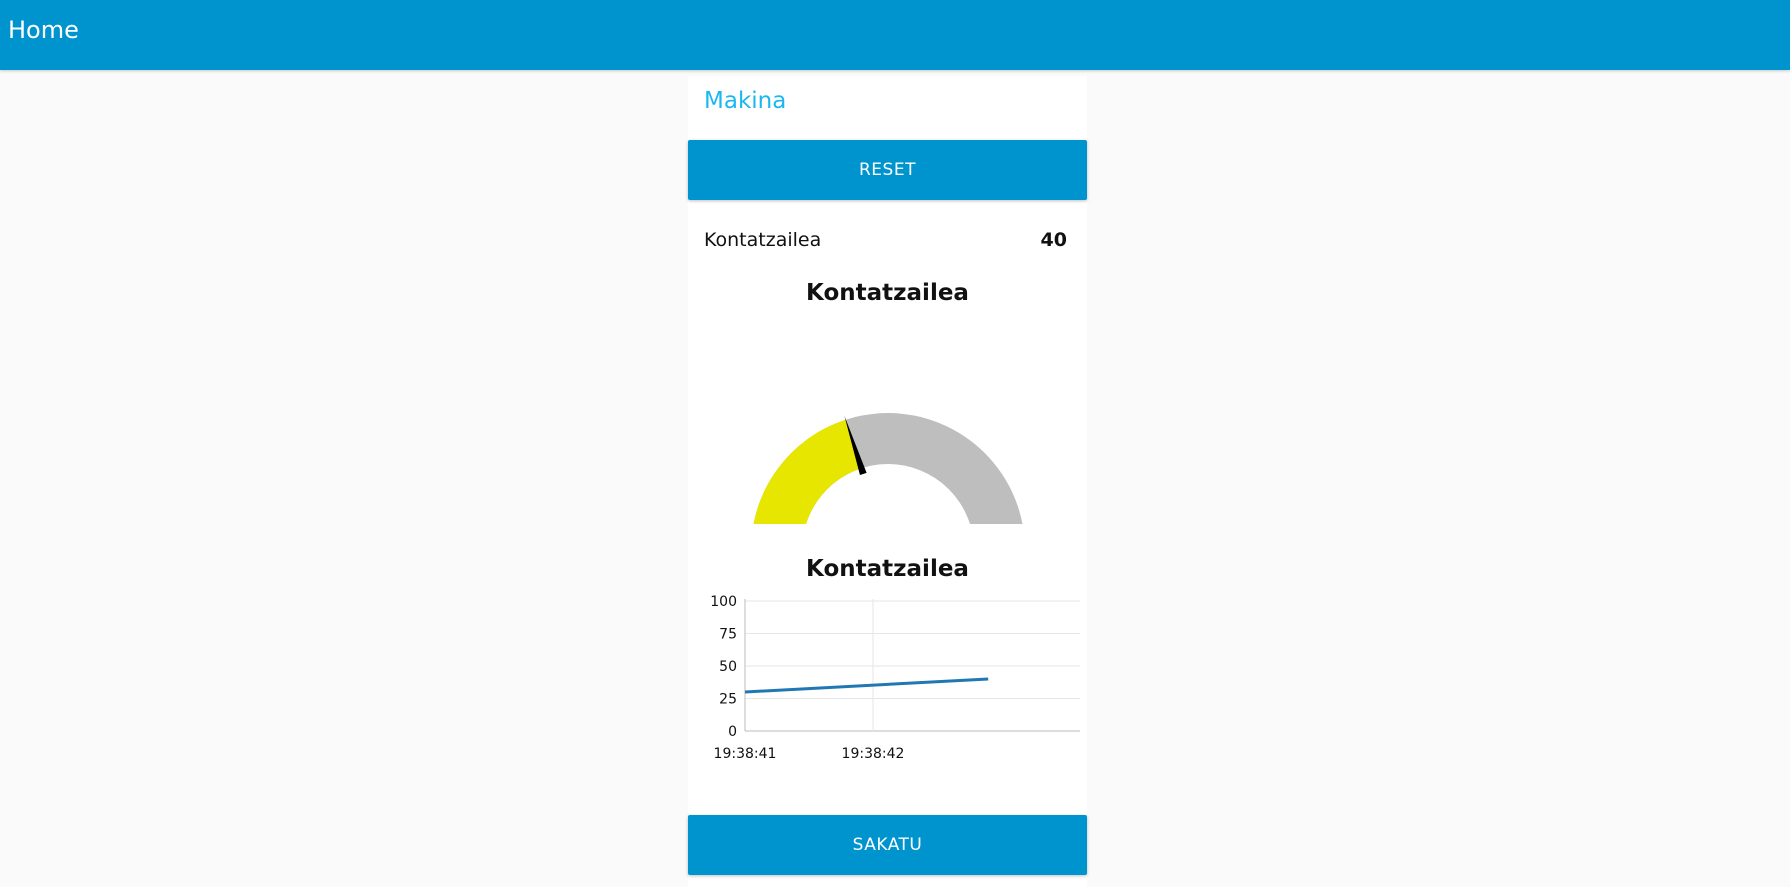 This screenshot has width=1790, height=887. Describe the element at coordinates (887, 241) in the screenshot. I see `text-widget: Kontatzailea 40` at that location.